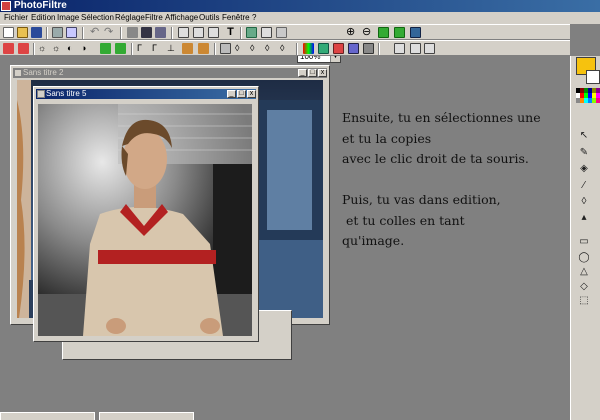  Describe the element at coordinates (285, 48) in the screenshot. I see `noise-icon: ◊` at that location.